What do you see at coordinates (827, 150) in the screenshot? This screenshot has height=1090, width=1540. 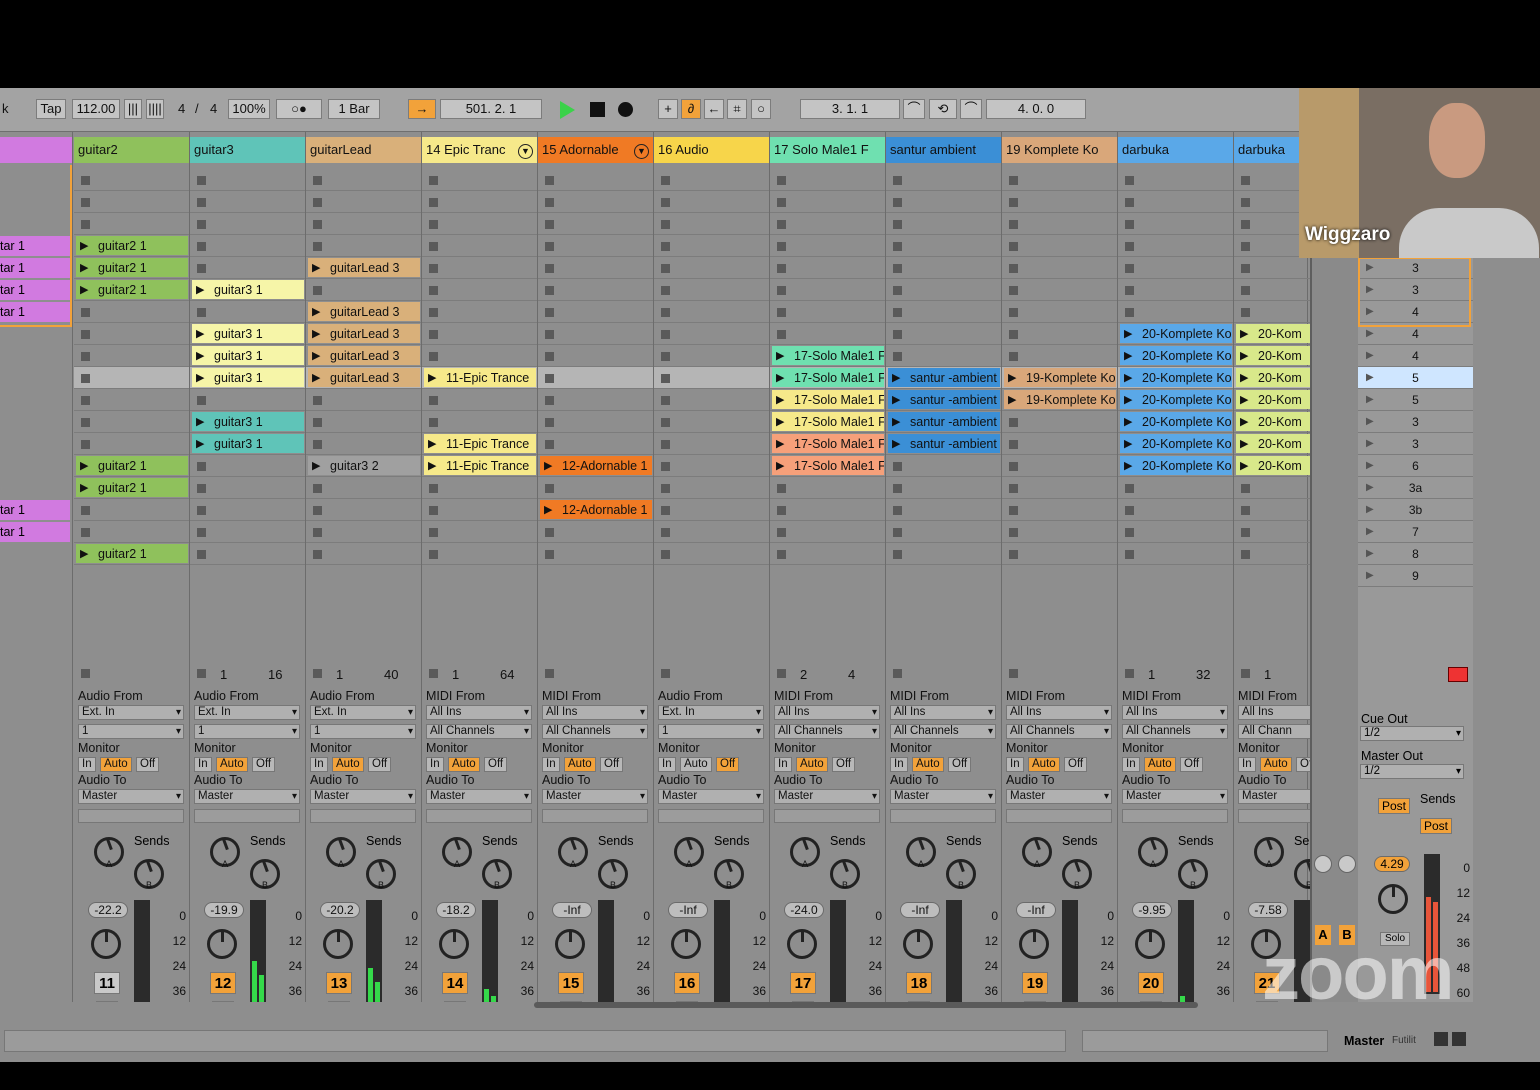 I see `track-header: 17 Solo Male1 F` at bounding box center [827, 150].